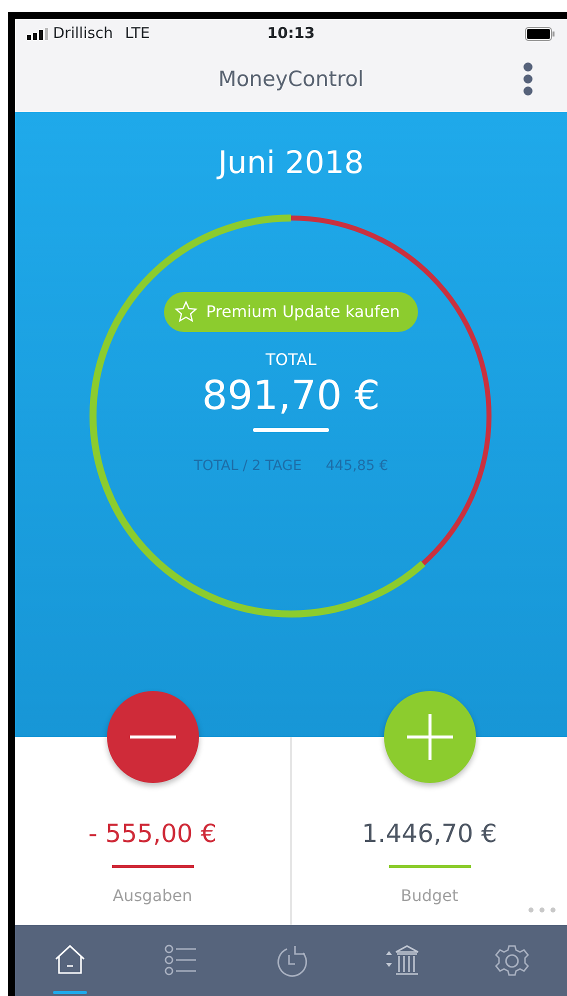  I want to click on signal-icon, so click(38, 34).